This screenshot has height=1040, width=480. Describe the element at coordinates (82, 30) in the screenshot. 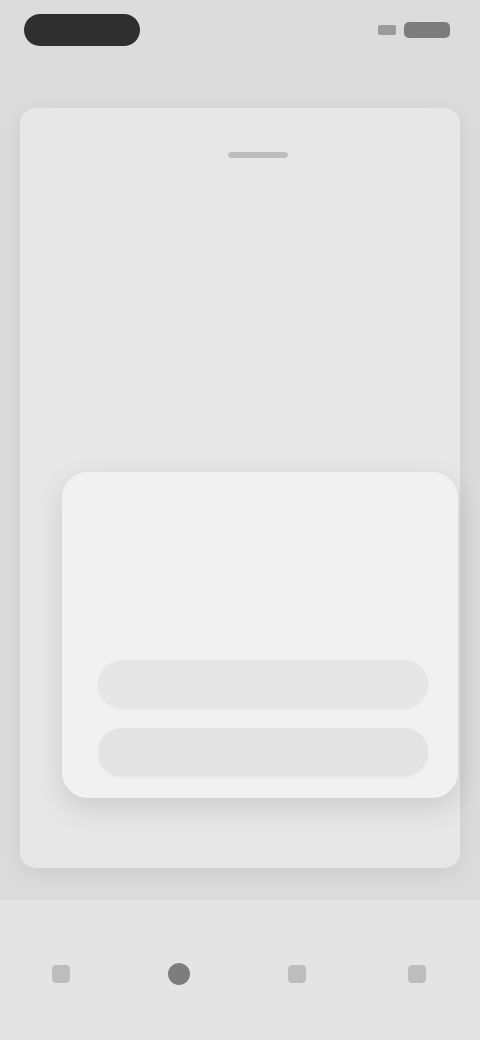

I see `time-pill` at that location.